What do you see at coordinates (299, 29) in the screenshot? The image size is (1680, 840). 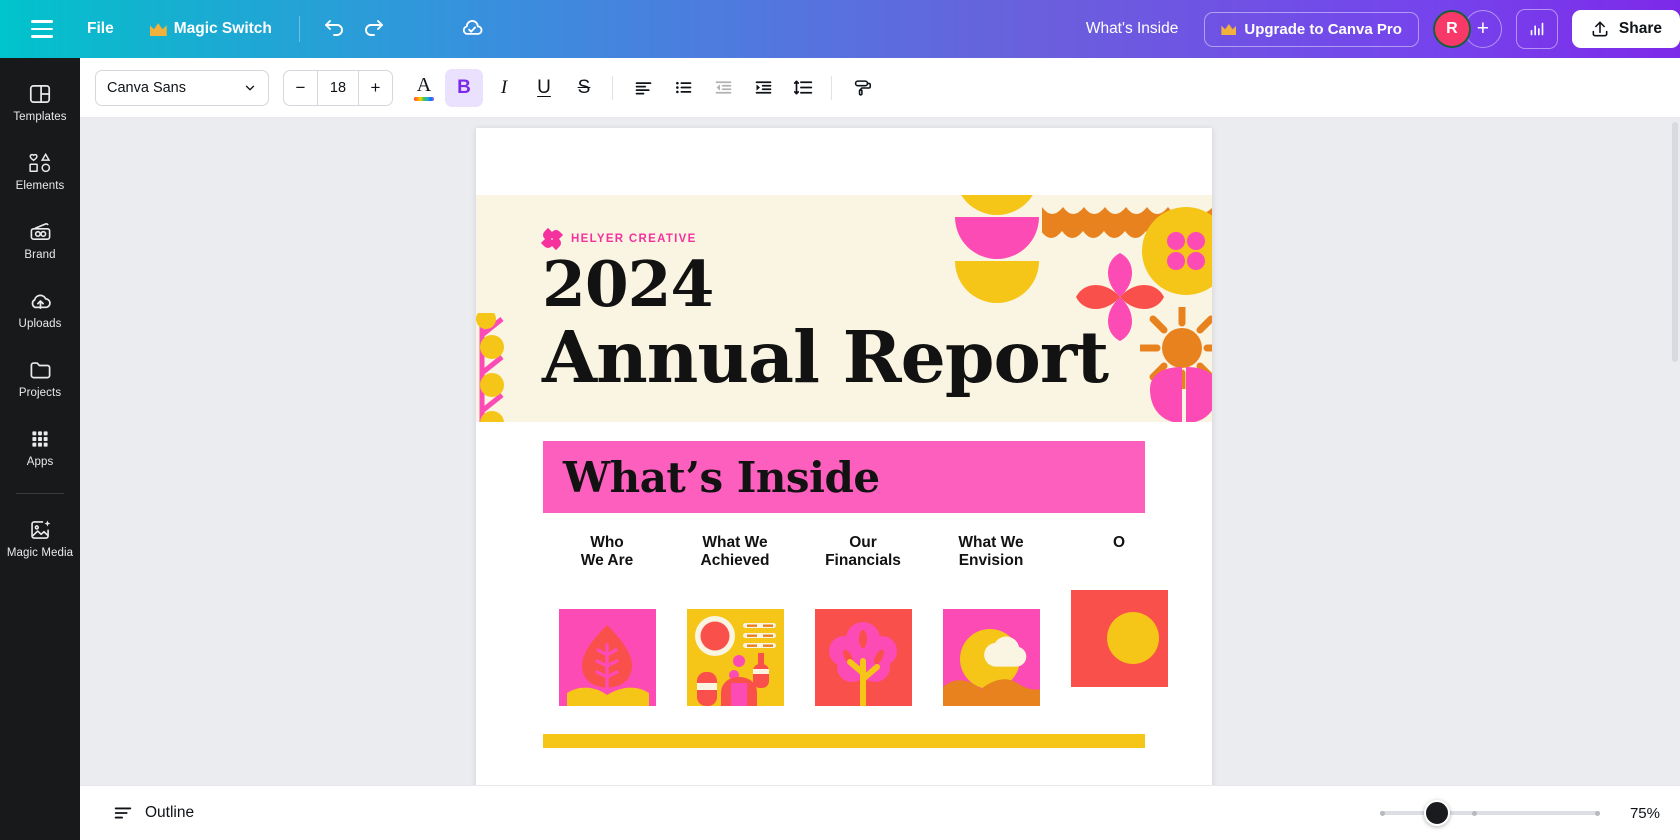 I see `toolbar-divider` at bounding box center [299, 29].